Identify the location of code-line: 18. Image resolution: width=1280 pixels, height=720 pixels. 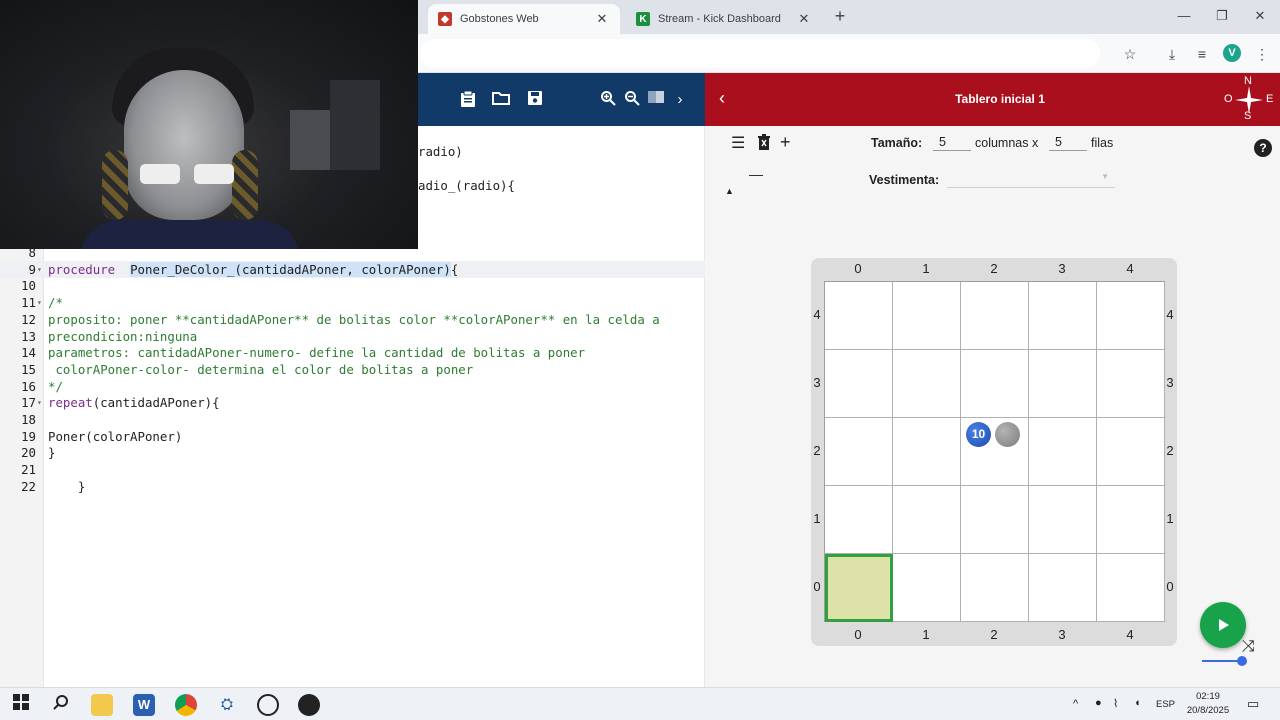
(352, 419).